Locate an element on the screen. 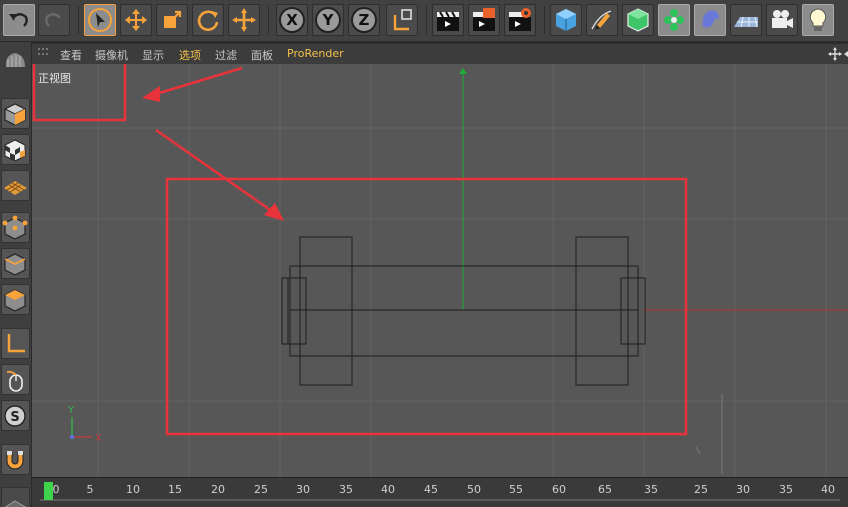  render-picture-viewer-button is located at coordinates (484, 20).